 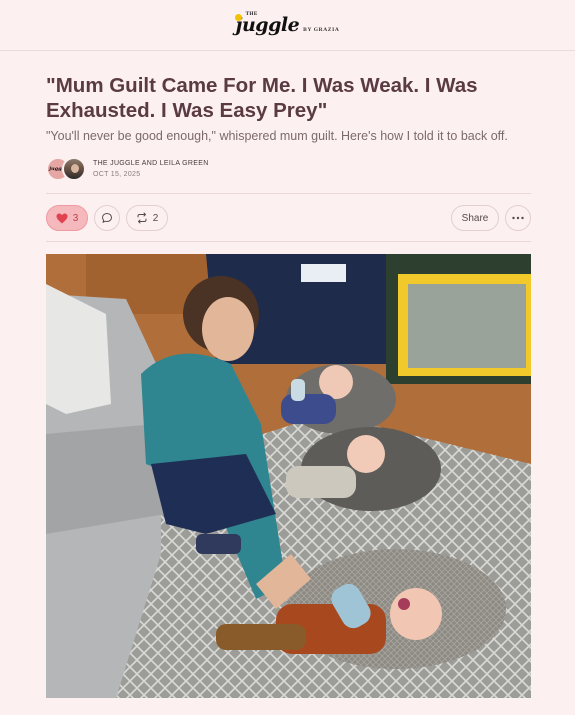 I want to click on publication-logo: THE juggle BY GRAZIA, so click(x=287, y=24).